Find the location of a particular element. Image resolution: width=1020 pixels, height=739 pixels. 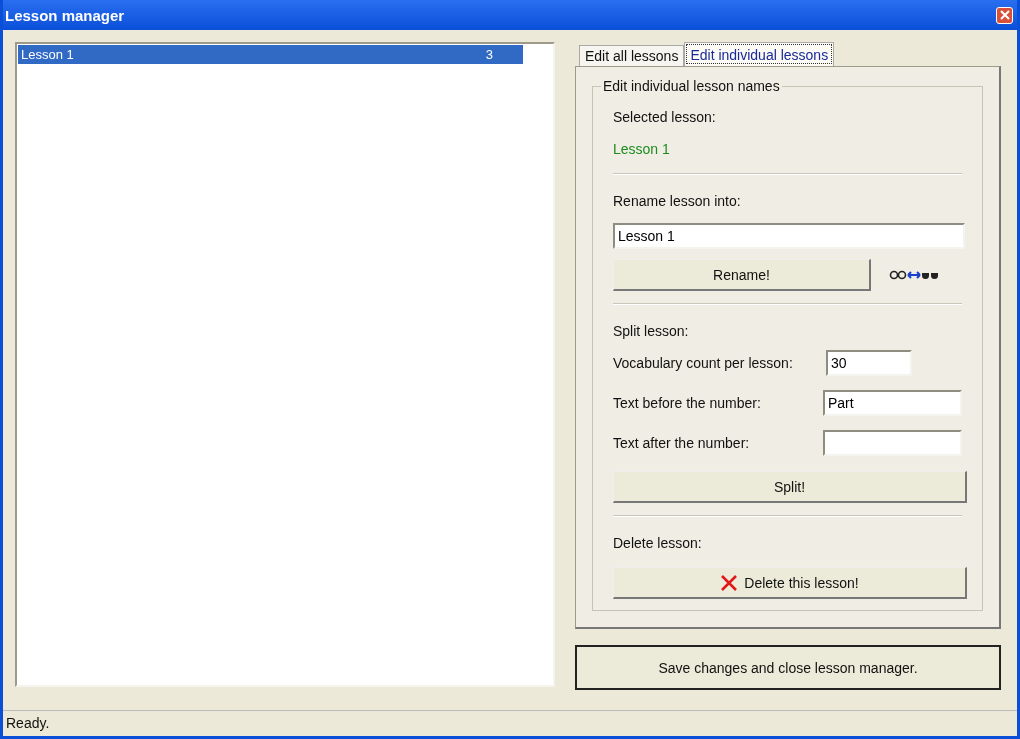

field-label: Vocabulary count per lesson: is located at coordinates (703, 363).